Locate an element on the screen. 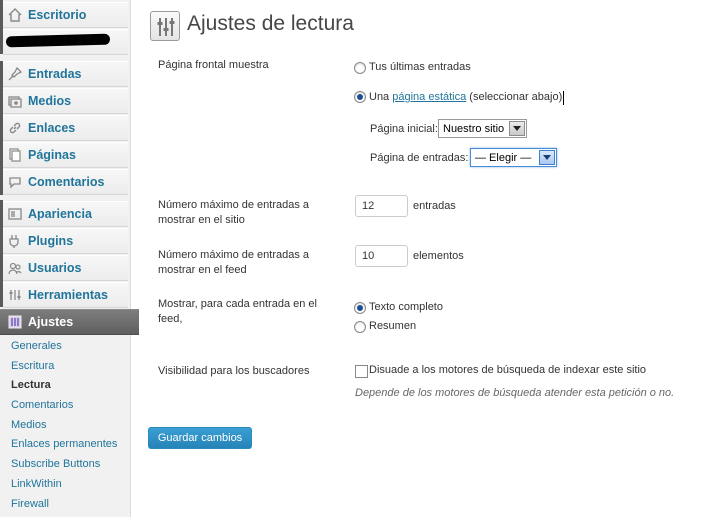 The width and height of the screenshot is (711, 517). submenu-item-medios: Medios is located at coordinates (65, 426).